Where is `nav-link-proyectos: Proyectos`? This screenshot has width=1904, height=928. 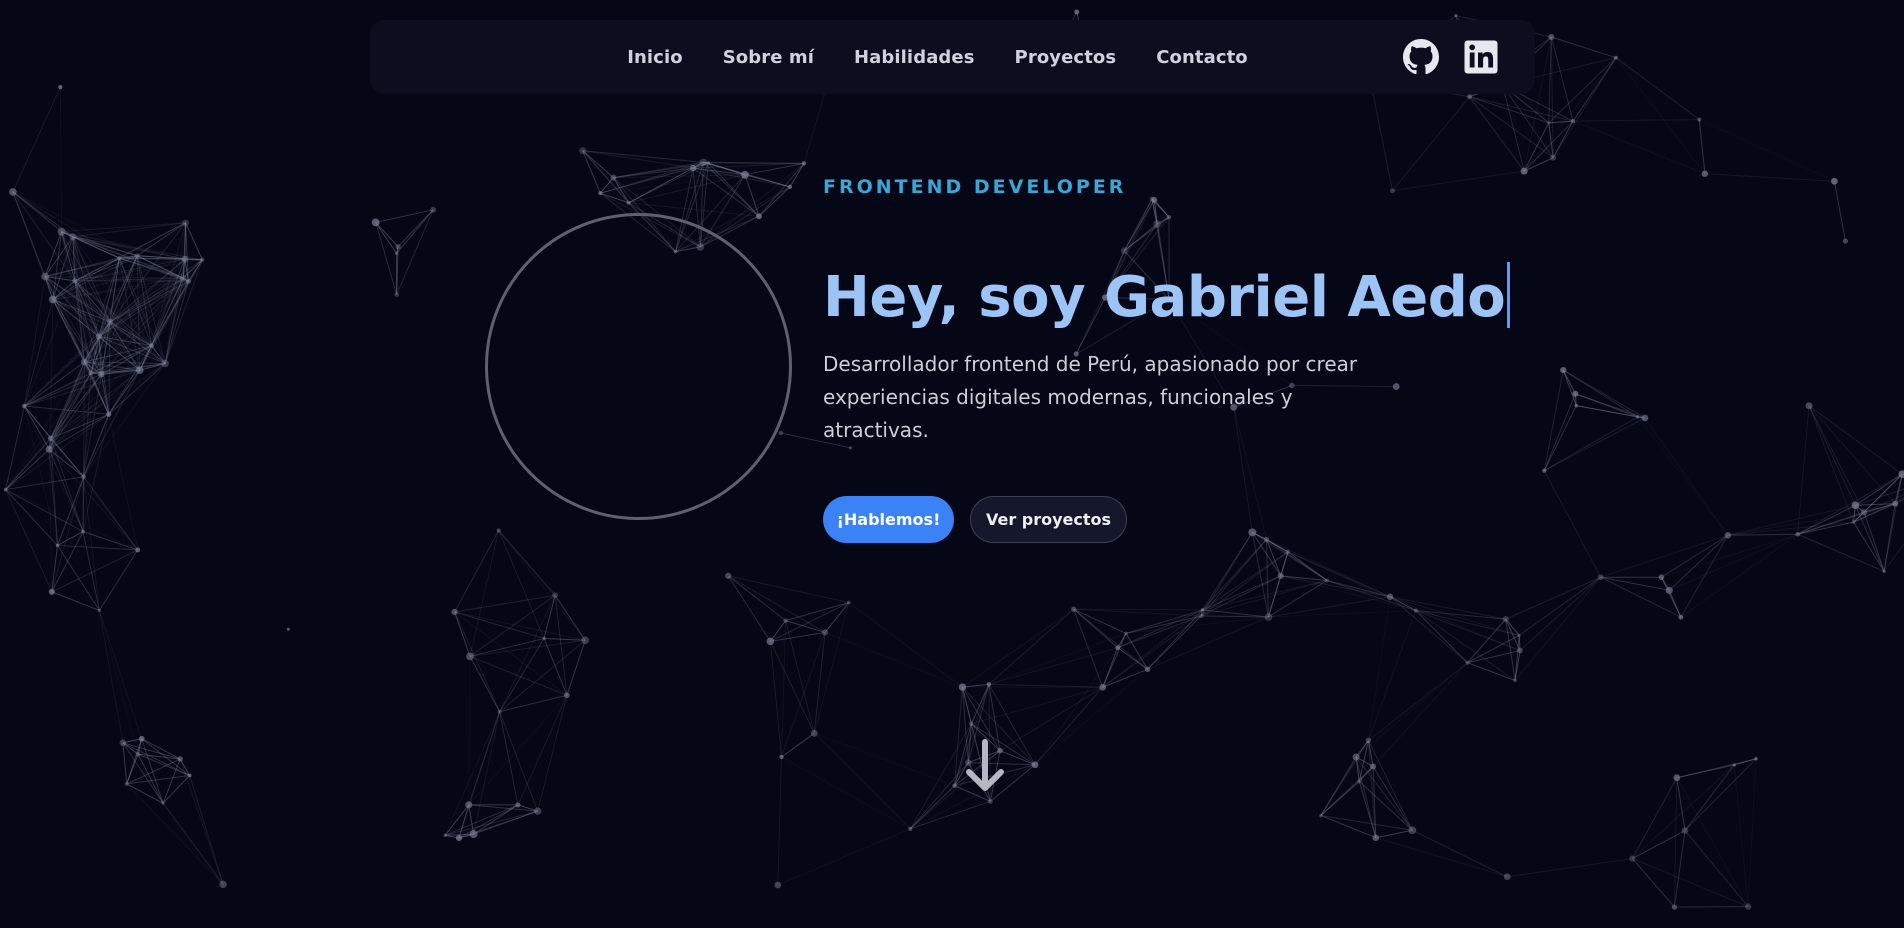
nav-link-proyectos: Proyectos is located at coordinates (1066, 57).